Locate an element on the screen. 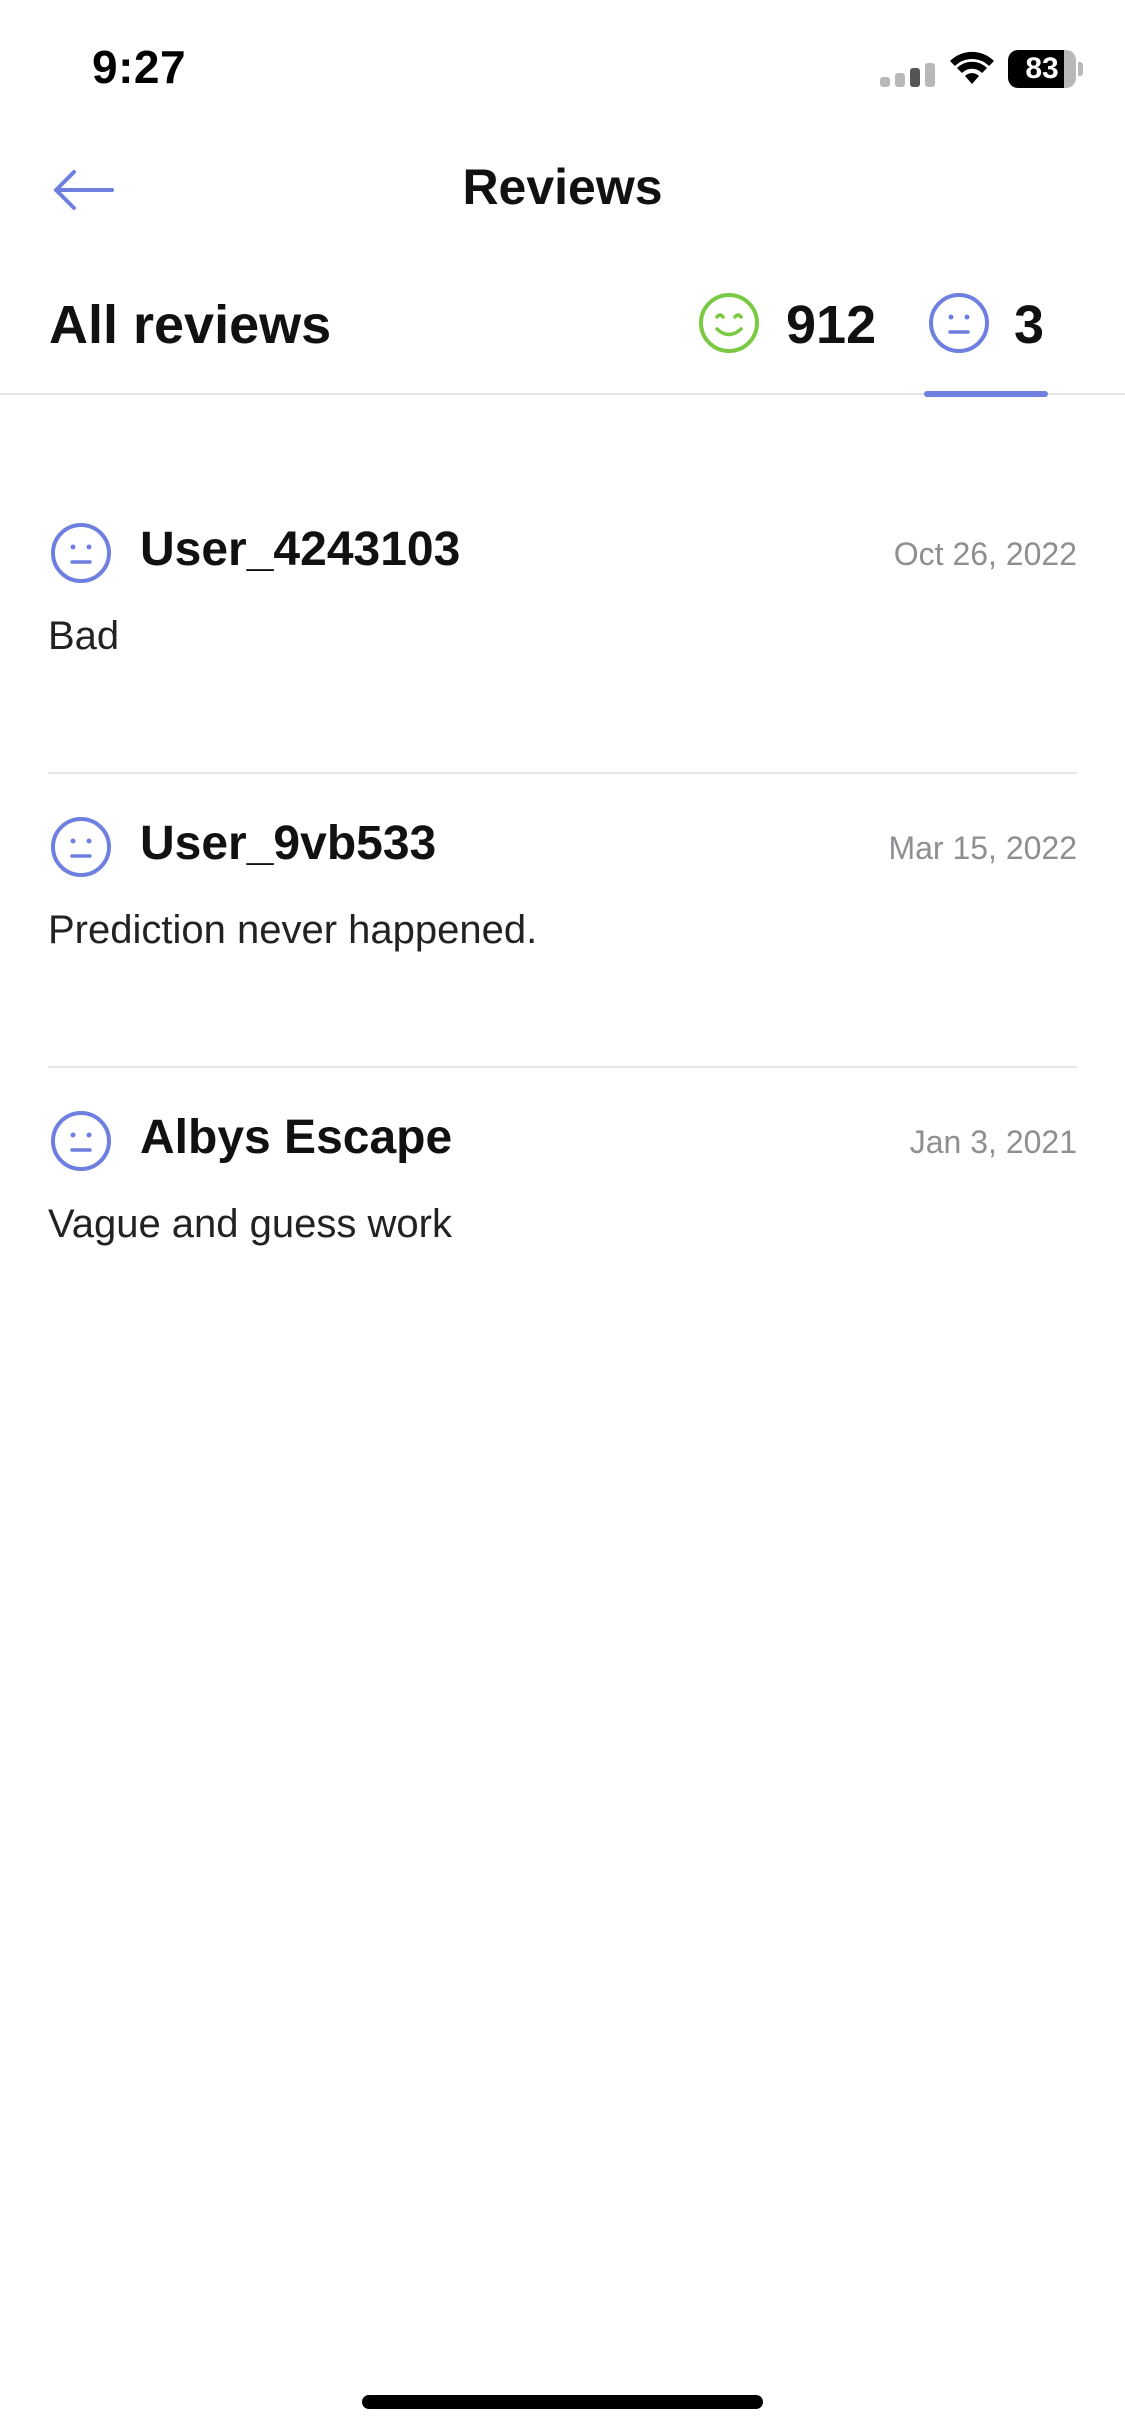 Image resolution: width=1125 pixels, height=2436 pixels. battery-tip is located at coordinates (1080, 69).